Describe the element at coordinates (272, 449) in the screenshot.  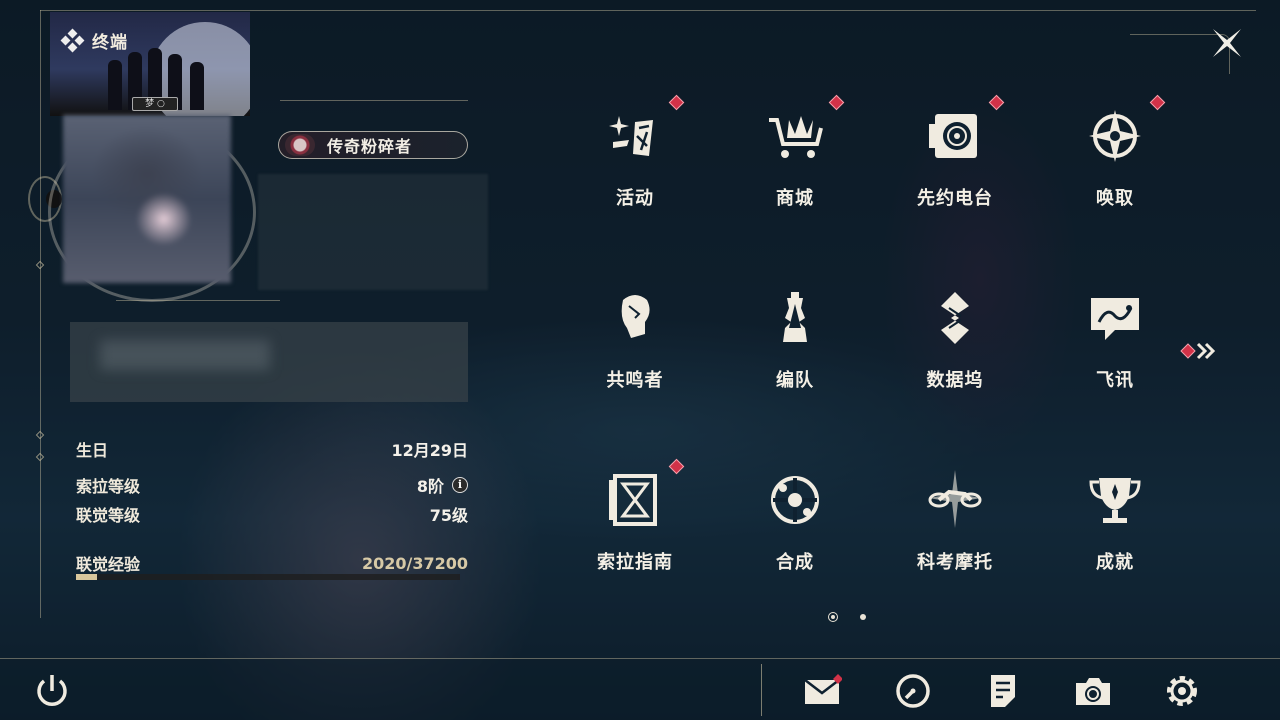
I see `stat-birthday: 生日 12月29日` at that location.